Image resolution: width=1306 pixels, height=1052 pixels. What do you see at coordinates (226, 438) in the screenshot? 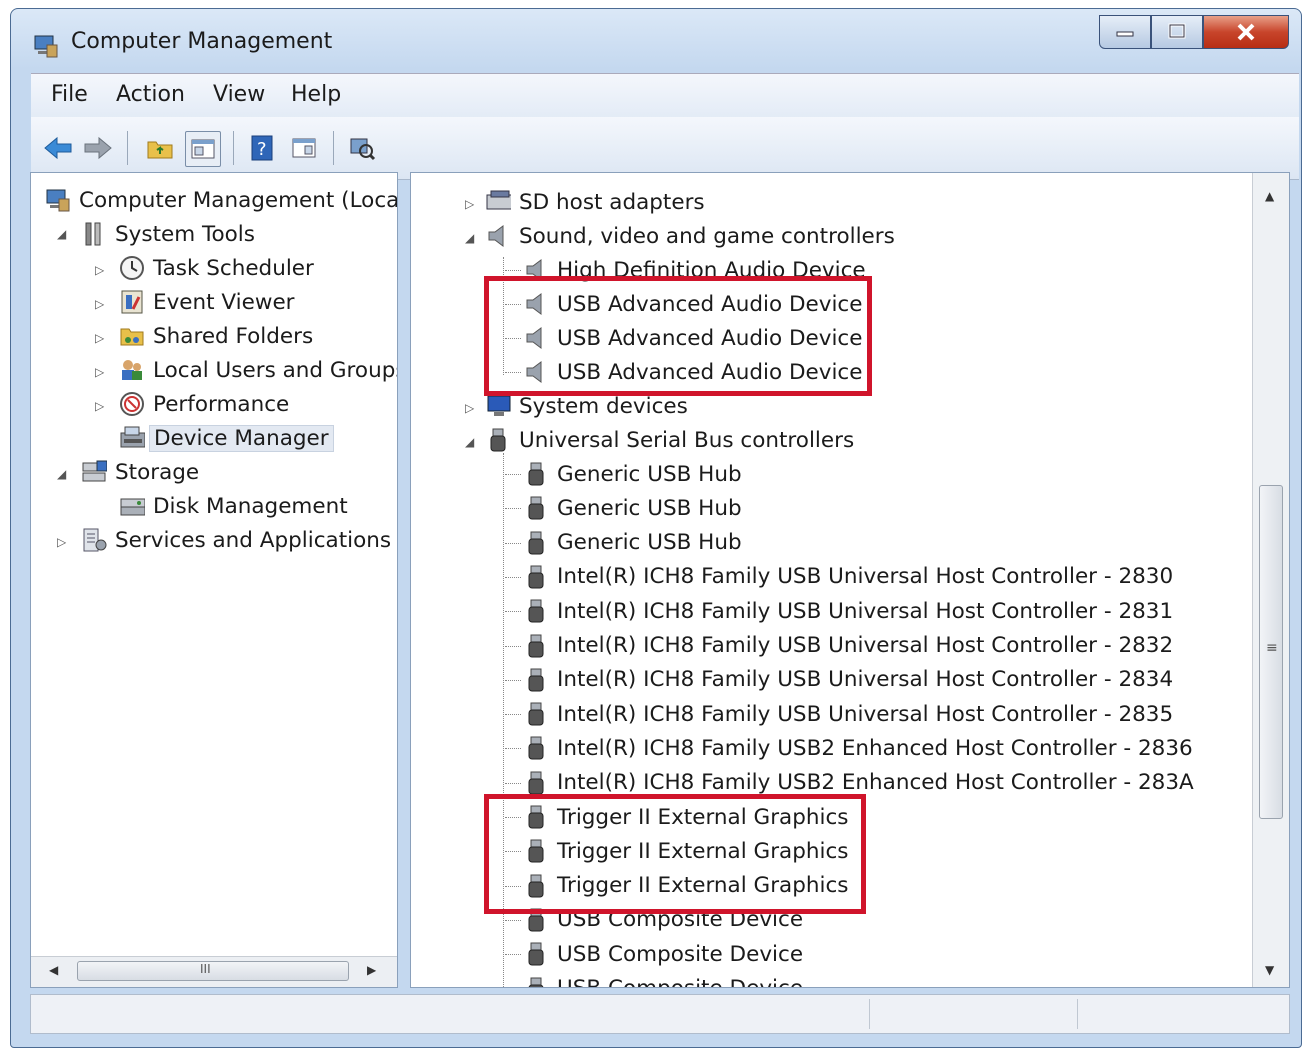
I see `tree-item-device-manager: Device Manager` at bounding box center [226, 438].